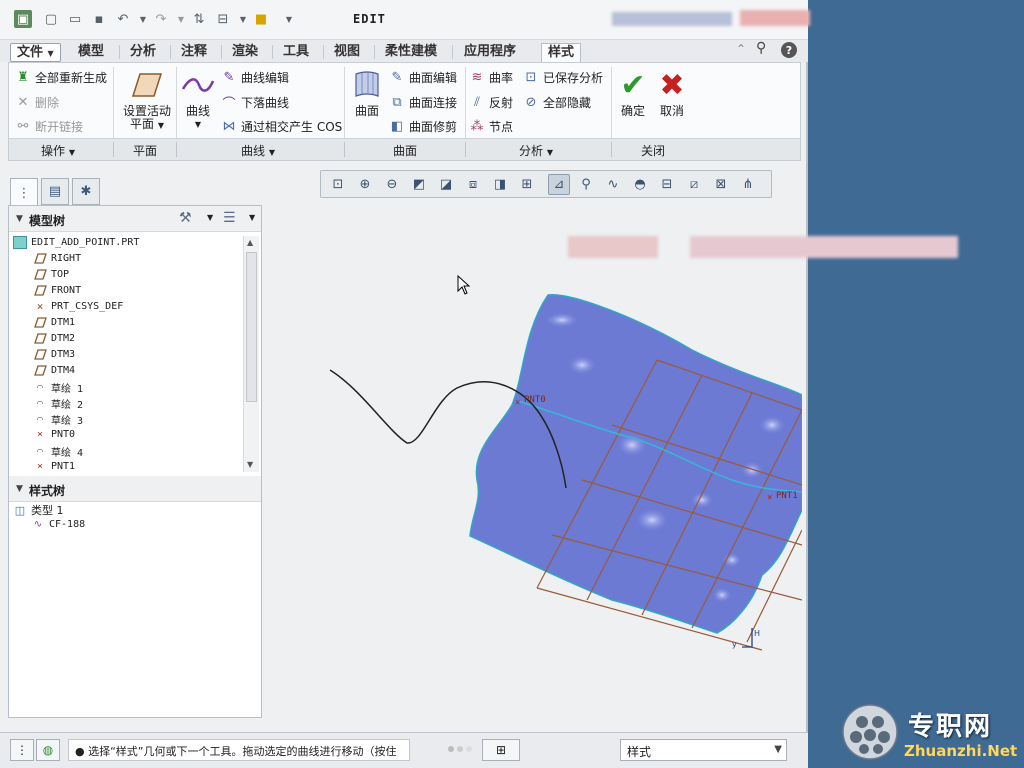 This screenshot has height=768, width=1024. Describe the element at coordinates (22, 750) in the screenshot. I see `navigator-toggle-icon: ⋮` at that location.